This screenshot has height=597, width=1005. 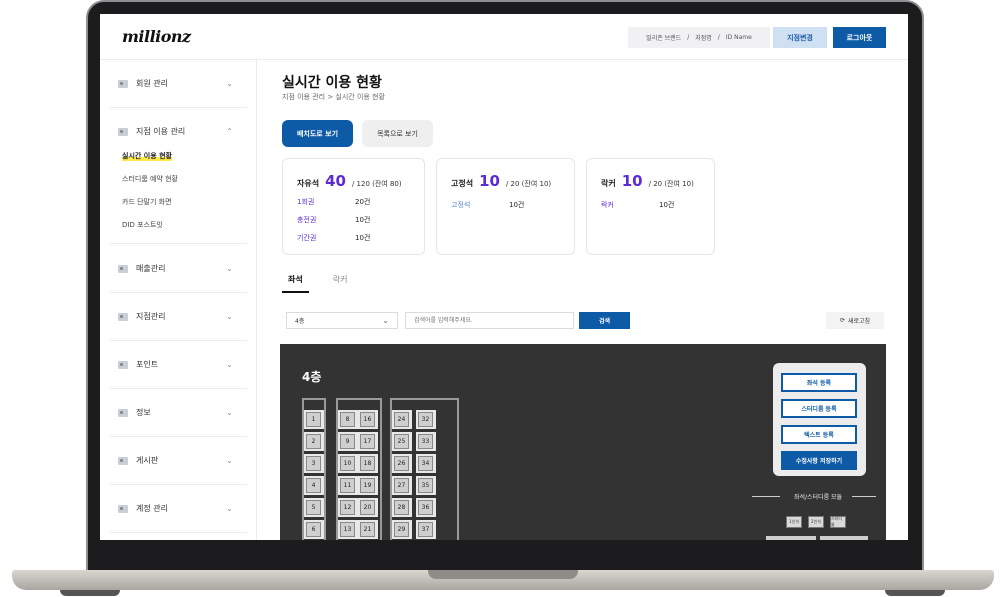 I want to click on search-input, so click(x=489, y=320).